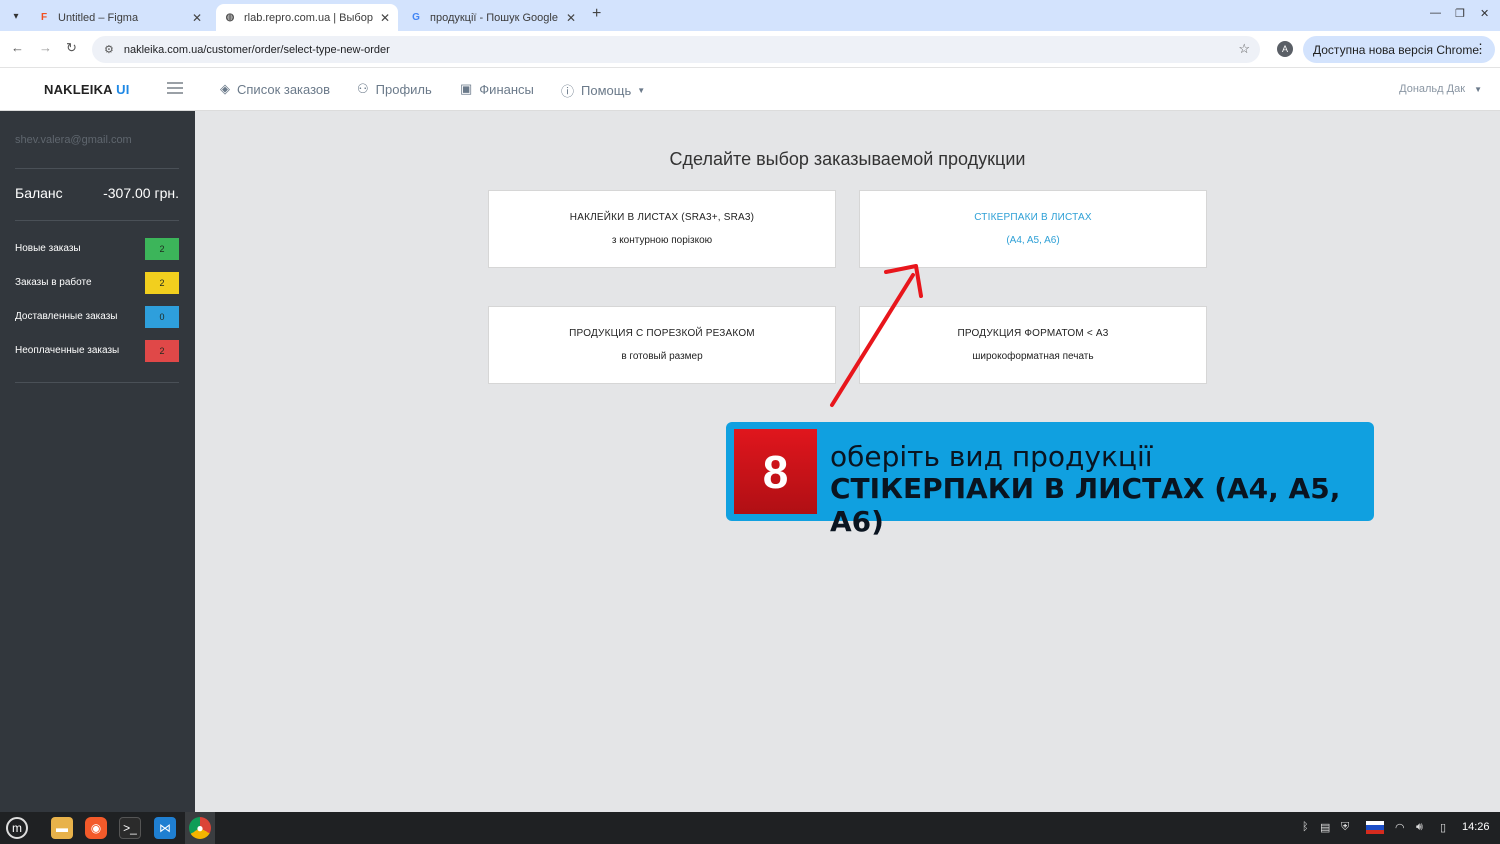 The image size is (1500, 844). Describe the element at coordinates (466, 88) in the screenshot. I see `wallet-icon: ▣` at that location.